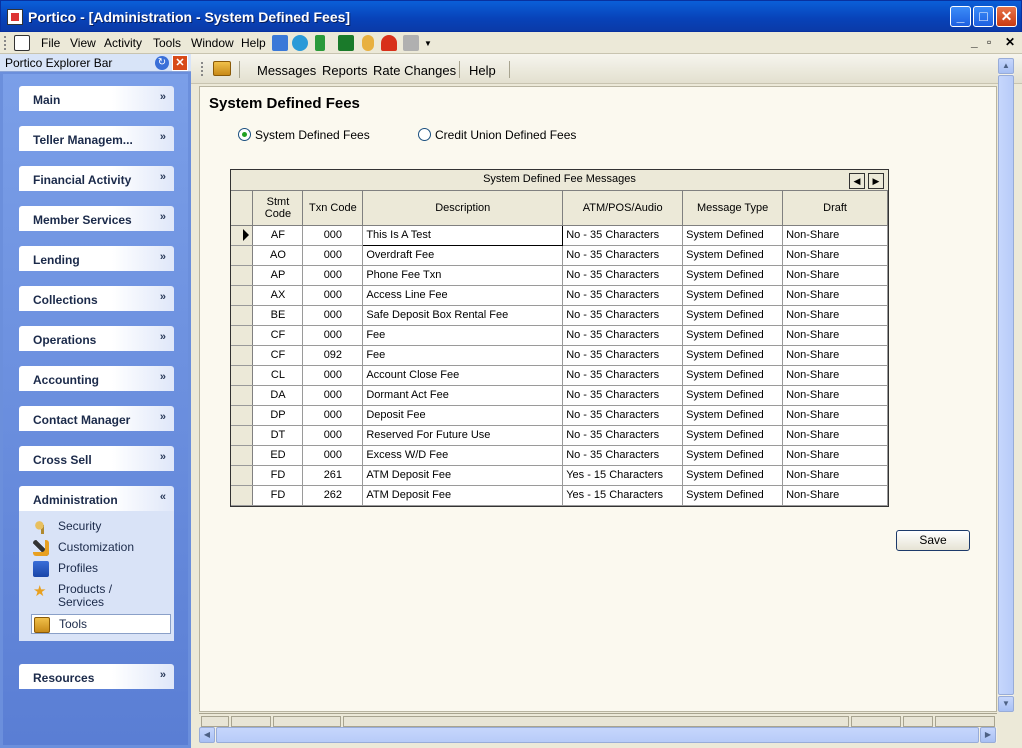 This screenshot has height=748, width=1022. Describe the element at coordinates (96, 138) in the screenshot. I see `group-teller-management: Teller Managem... »` at that location.